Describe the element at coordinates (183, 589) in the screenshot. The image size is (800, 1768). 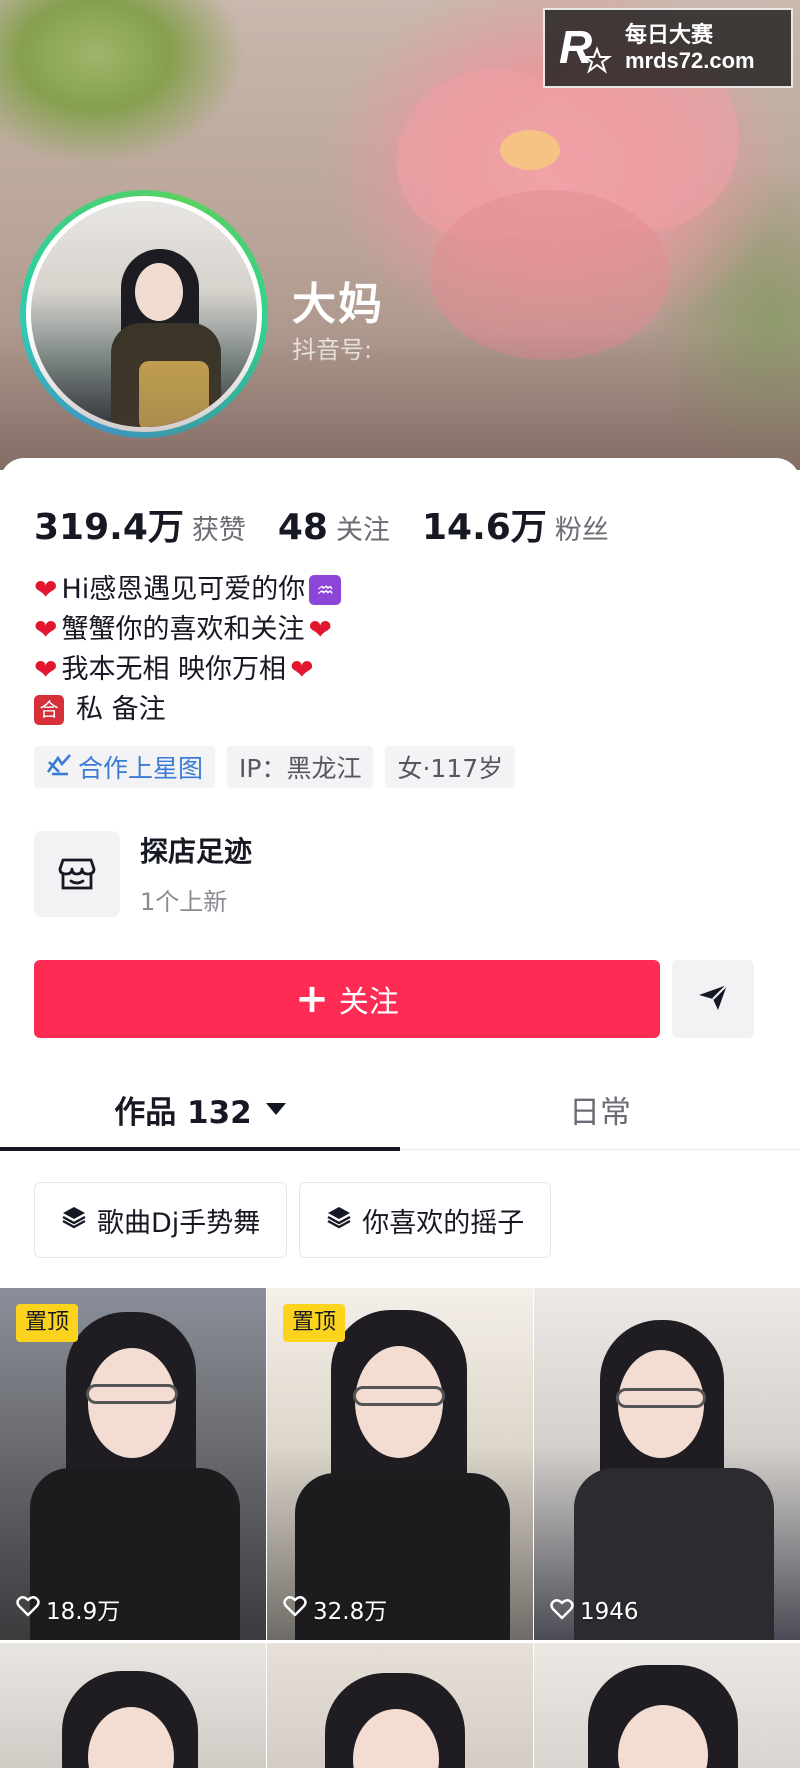
I see `bio-text: Hi感恩遇见可爱的你` at that location.